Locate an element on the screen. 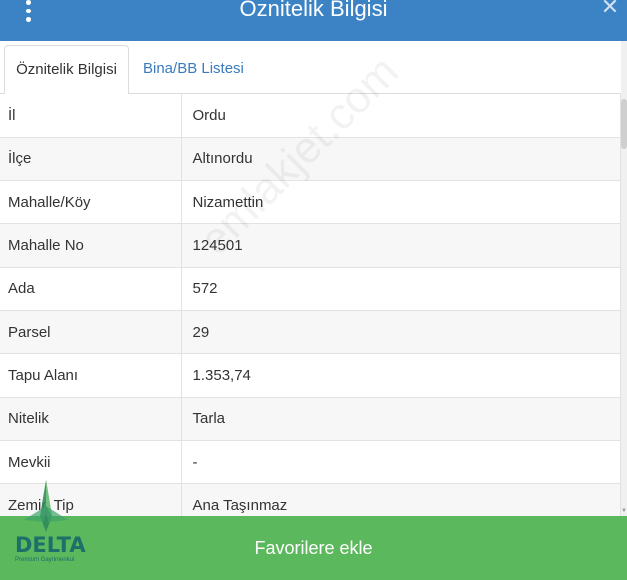 Image resolution: width=627 pixels, height=580 pixels. table-row: İl Ordu is located at coordinates (310, 116).